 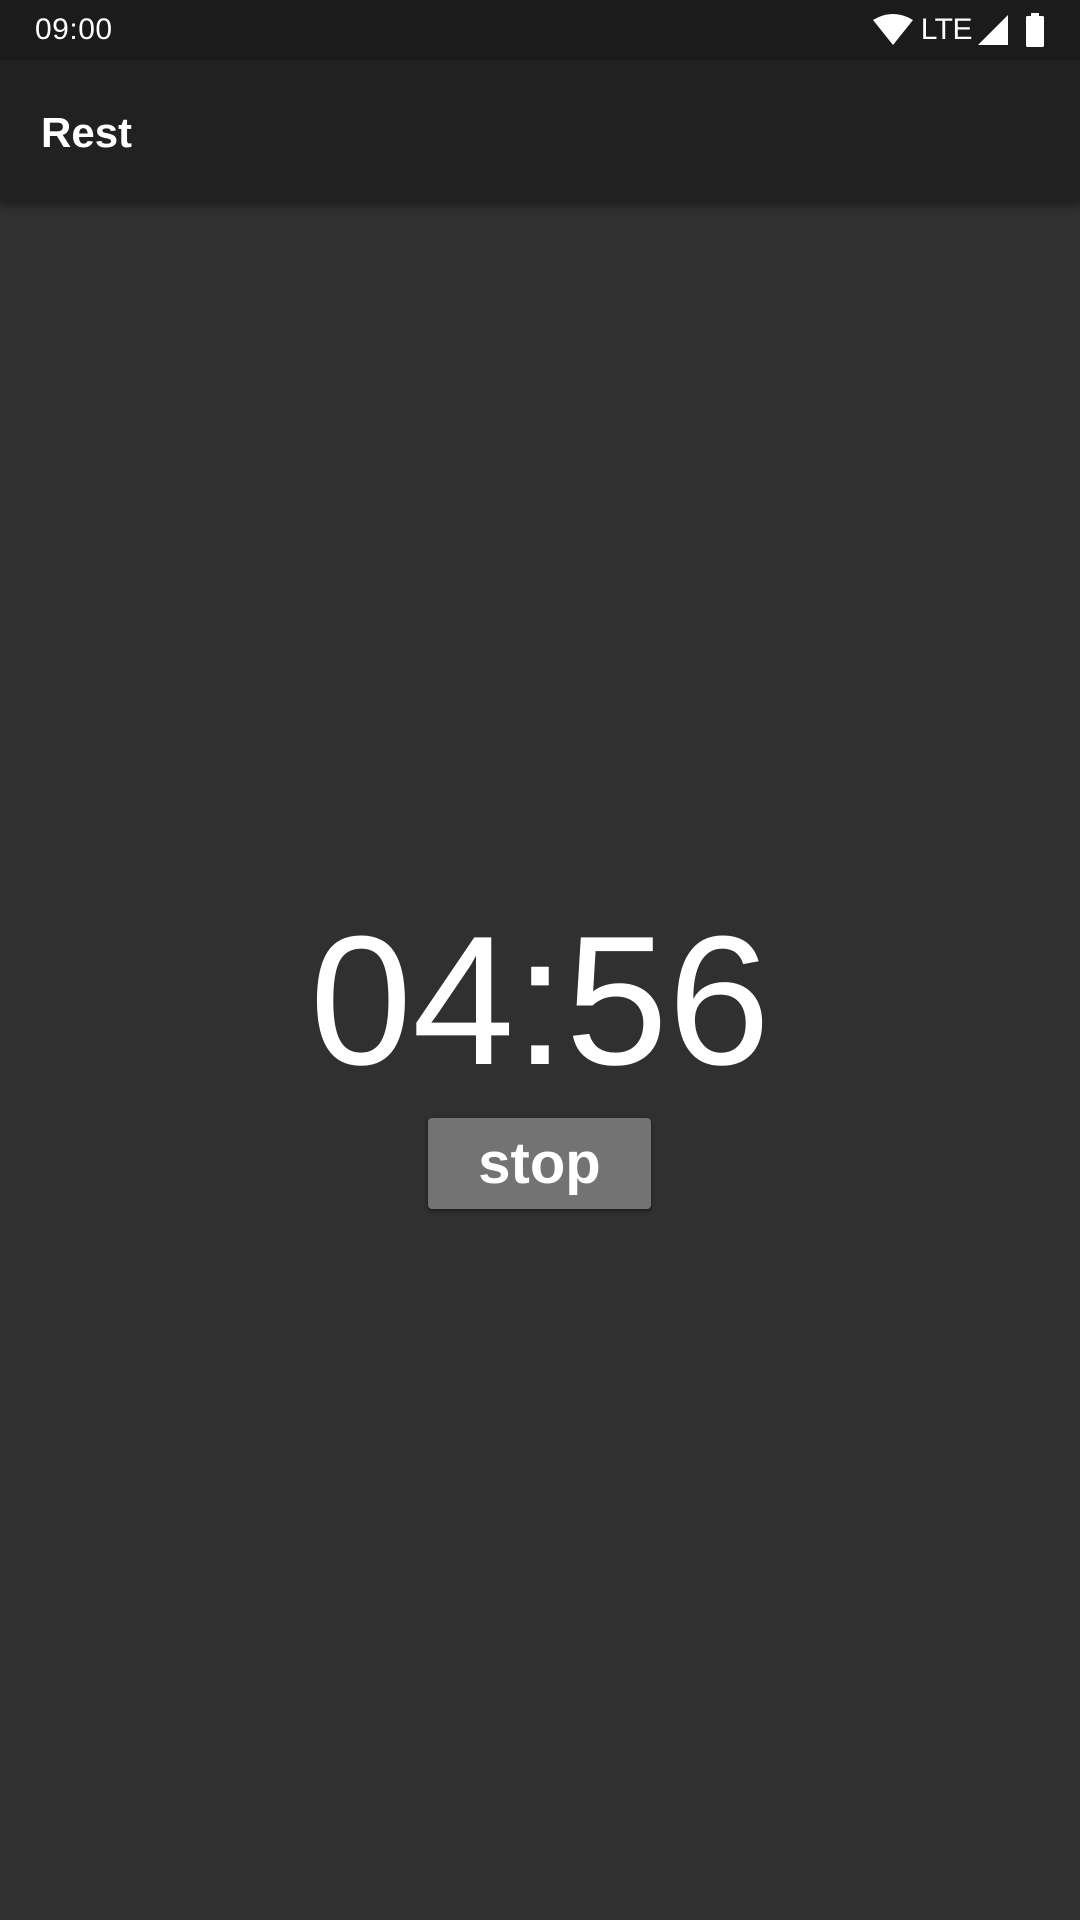 What do you see at coordinates (74, 29) in the screenshot?
I see `status-time: 09:00` at bounding box center [74, 29].